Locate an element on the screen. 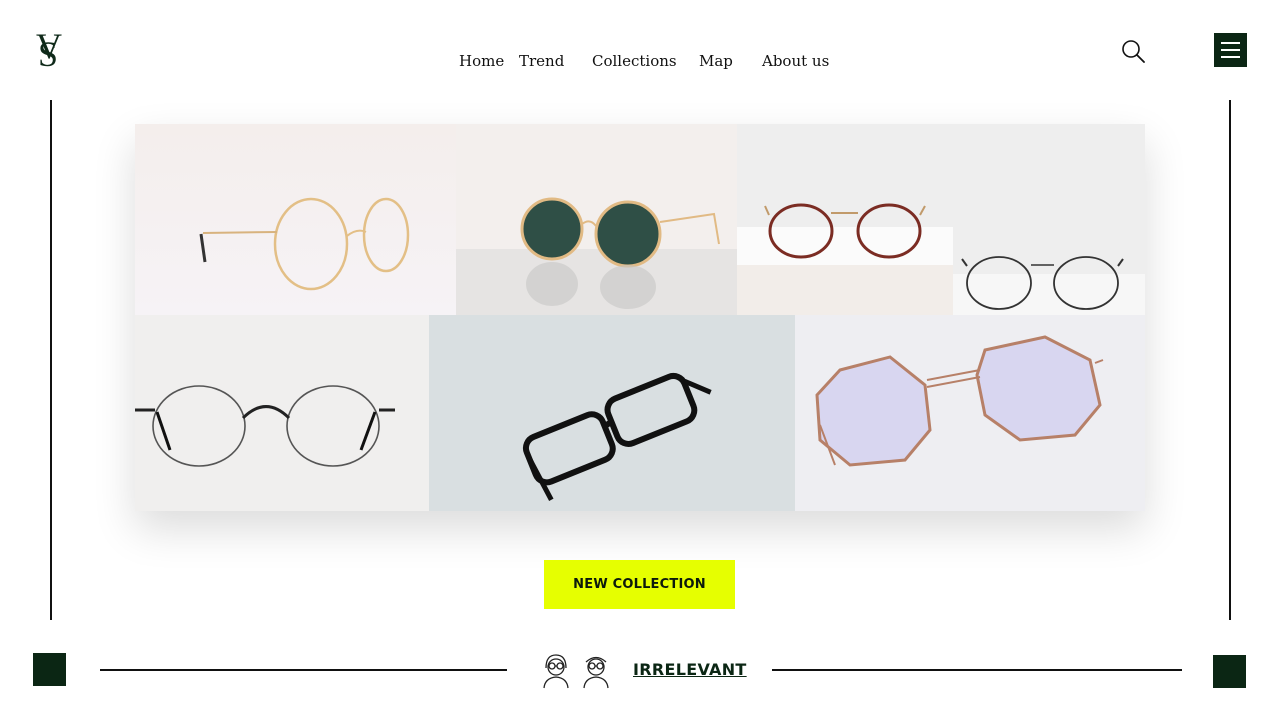 This screenshot has height=720, width=1280. corner-square-right is located at coordinates (1229, 671).